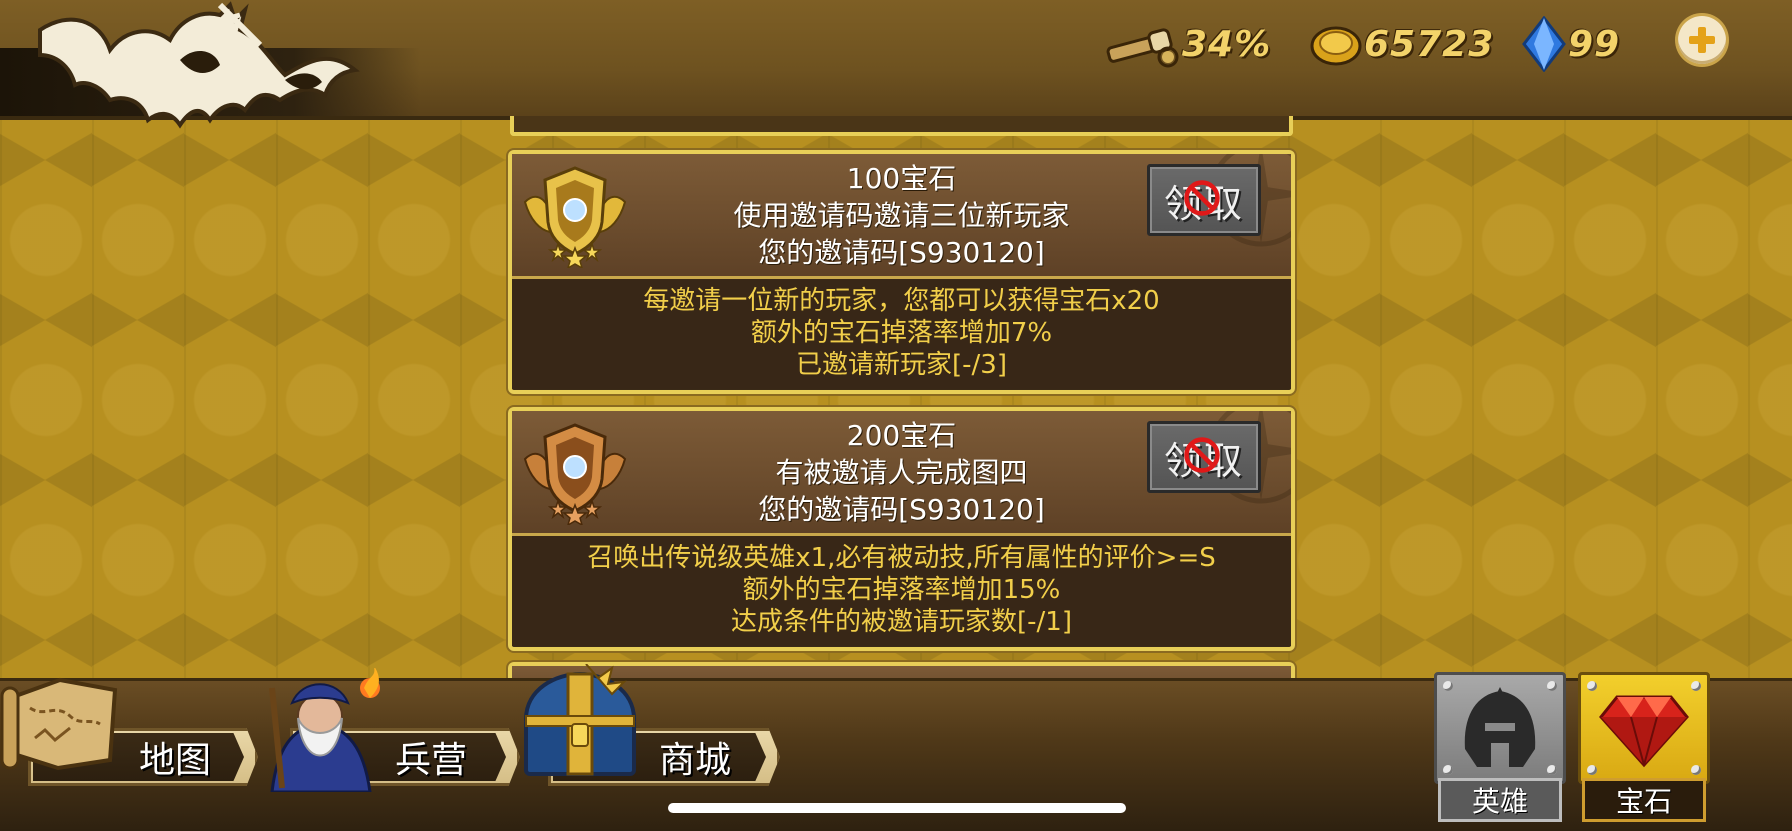 The height and width of the screenshot is (831, 1792). Describe the element at coordinates (901, 622) in the screenshot. I see `detail-line: 达成条件的被邀请玩家数[-/1]` at that location.